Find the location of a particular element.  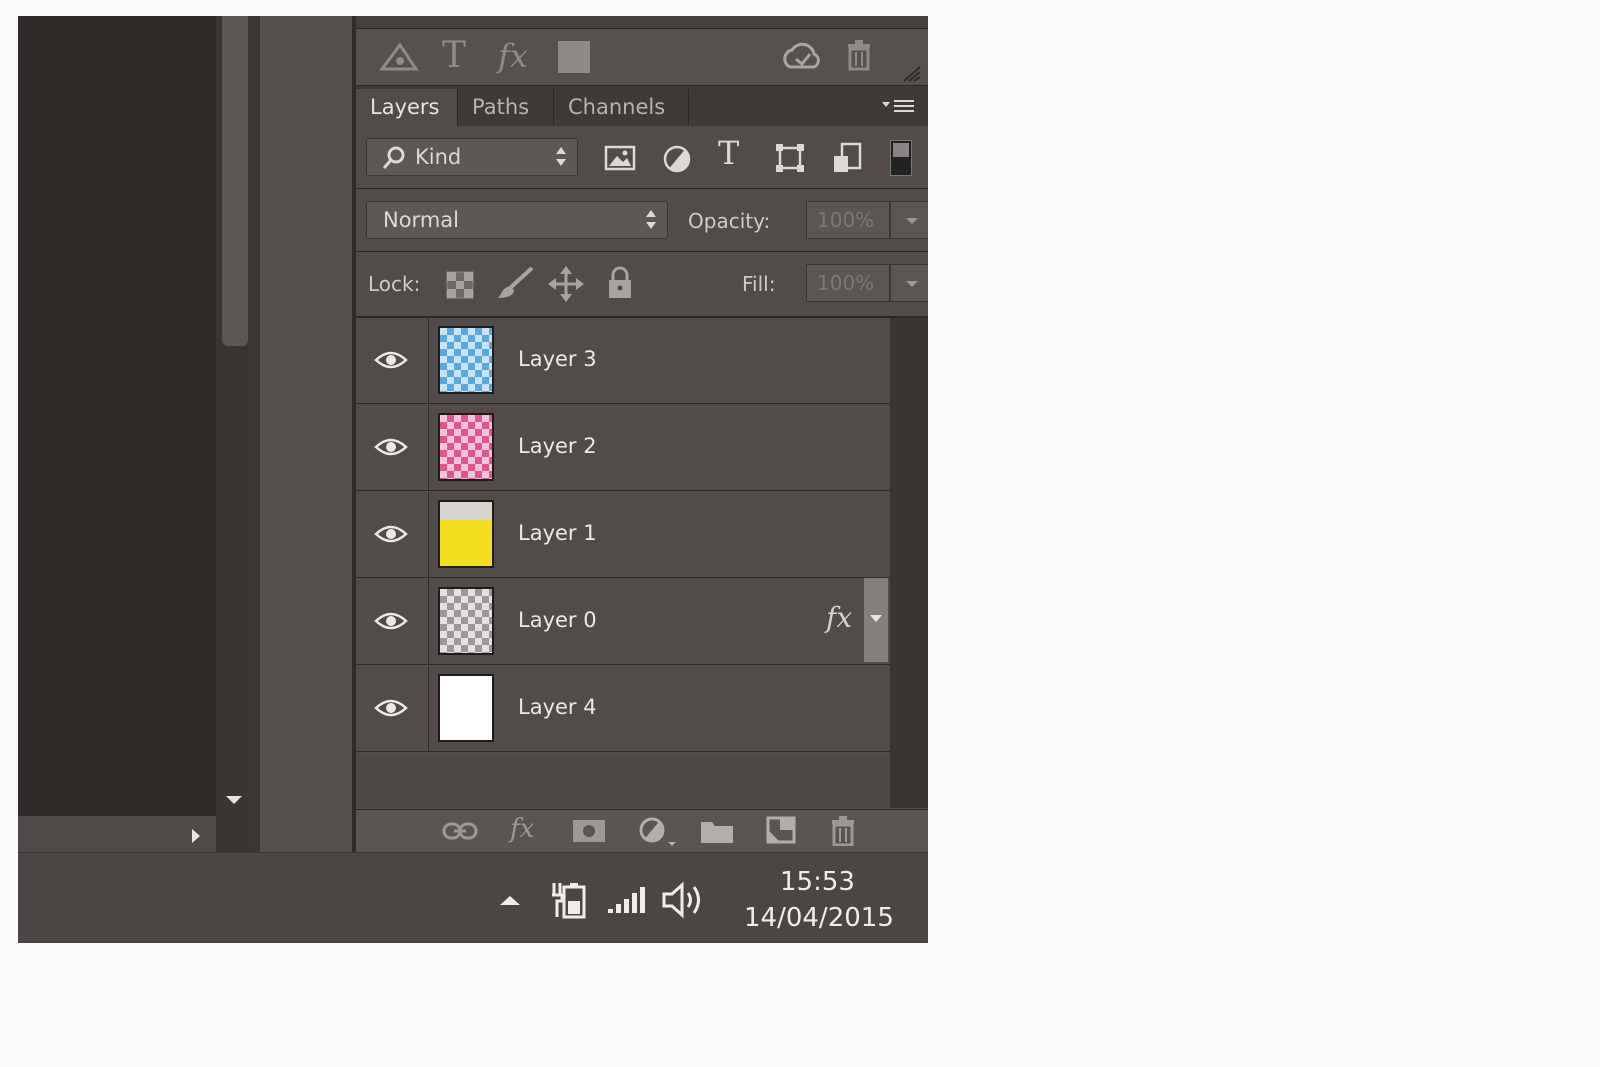

color-swatch-icon is located at coordinates (574, 57).